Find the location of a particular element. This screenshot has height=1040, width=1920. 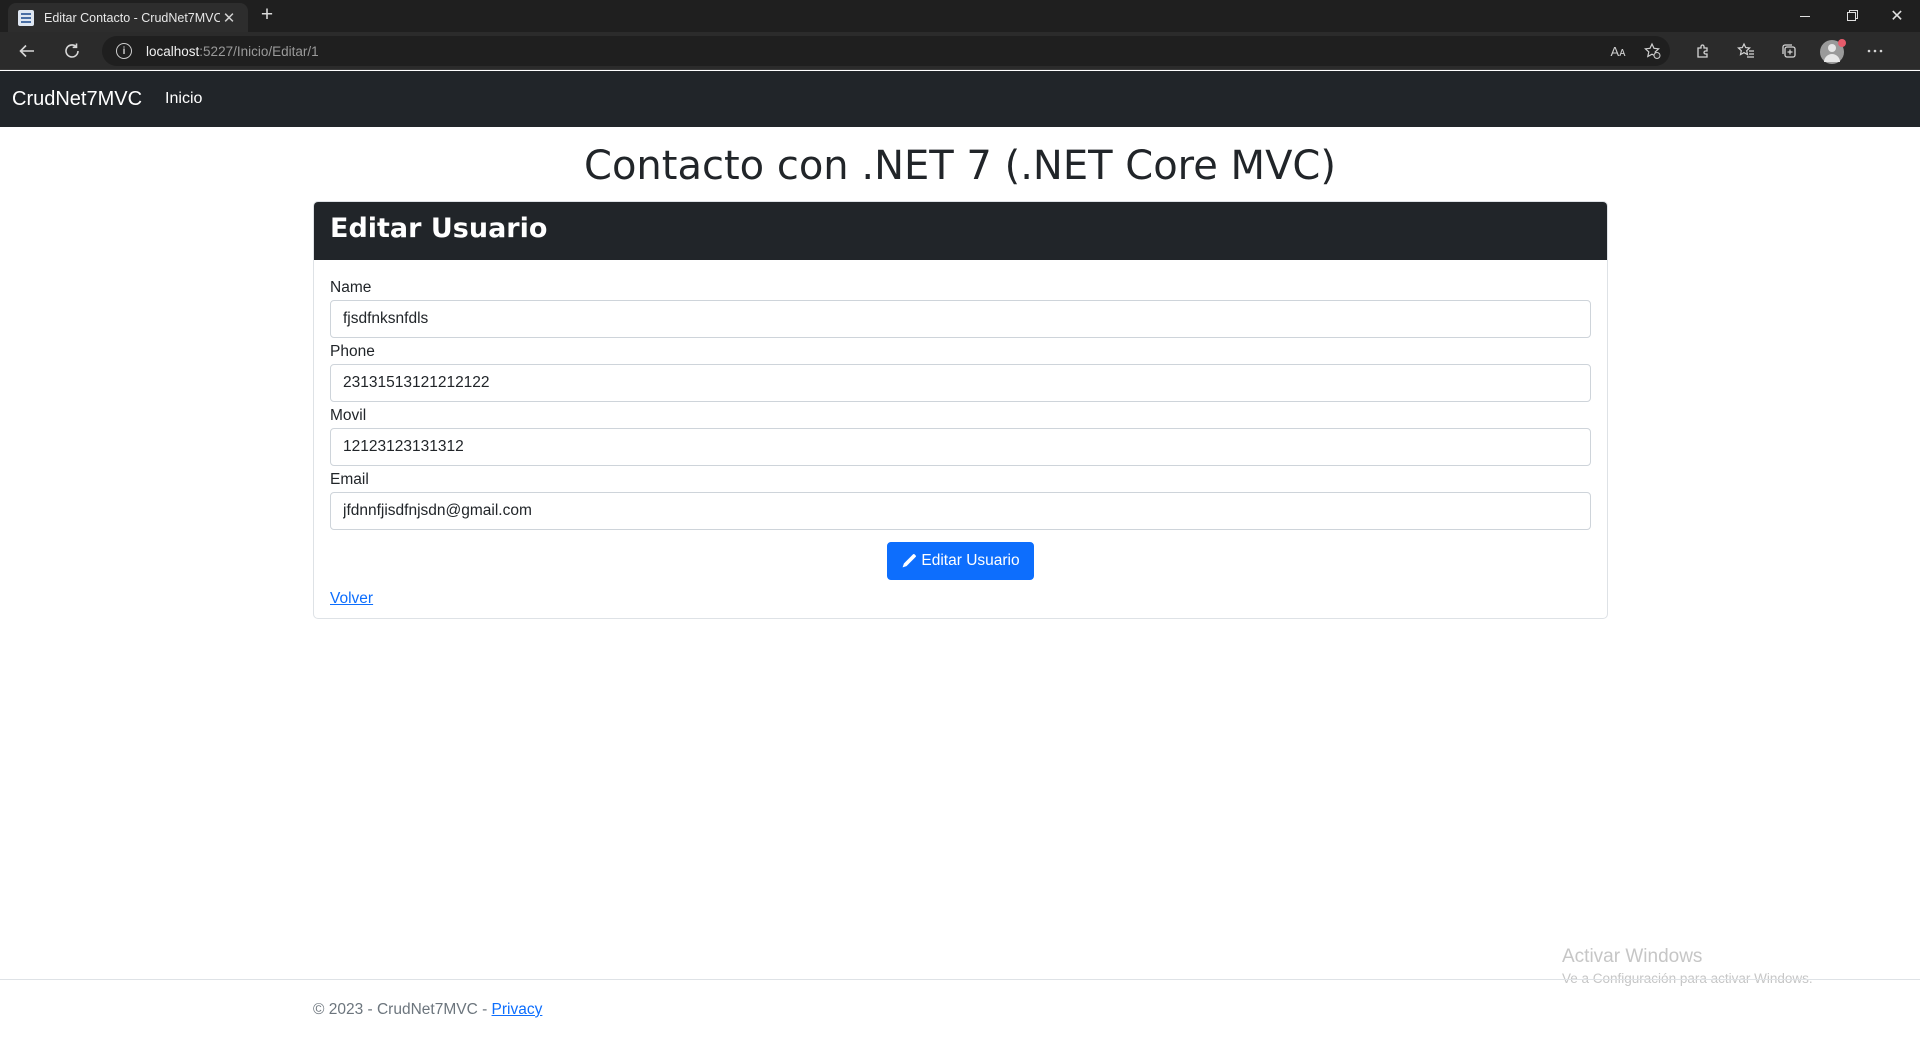

back-link: Volver is located at coordinates (351, 599).